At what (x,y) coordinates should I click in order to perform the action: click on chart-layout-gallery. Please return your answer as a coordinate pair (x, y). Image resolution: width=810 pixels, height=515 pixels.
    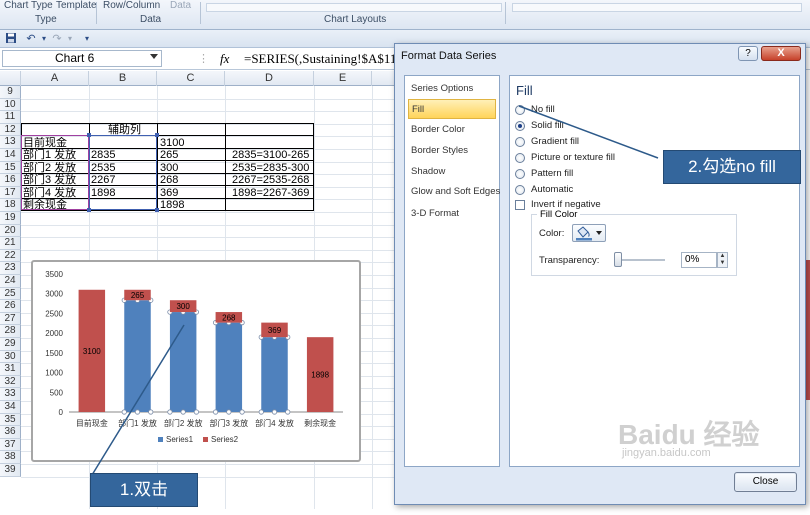
    Looking at the image, I should click on (354, 7).